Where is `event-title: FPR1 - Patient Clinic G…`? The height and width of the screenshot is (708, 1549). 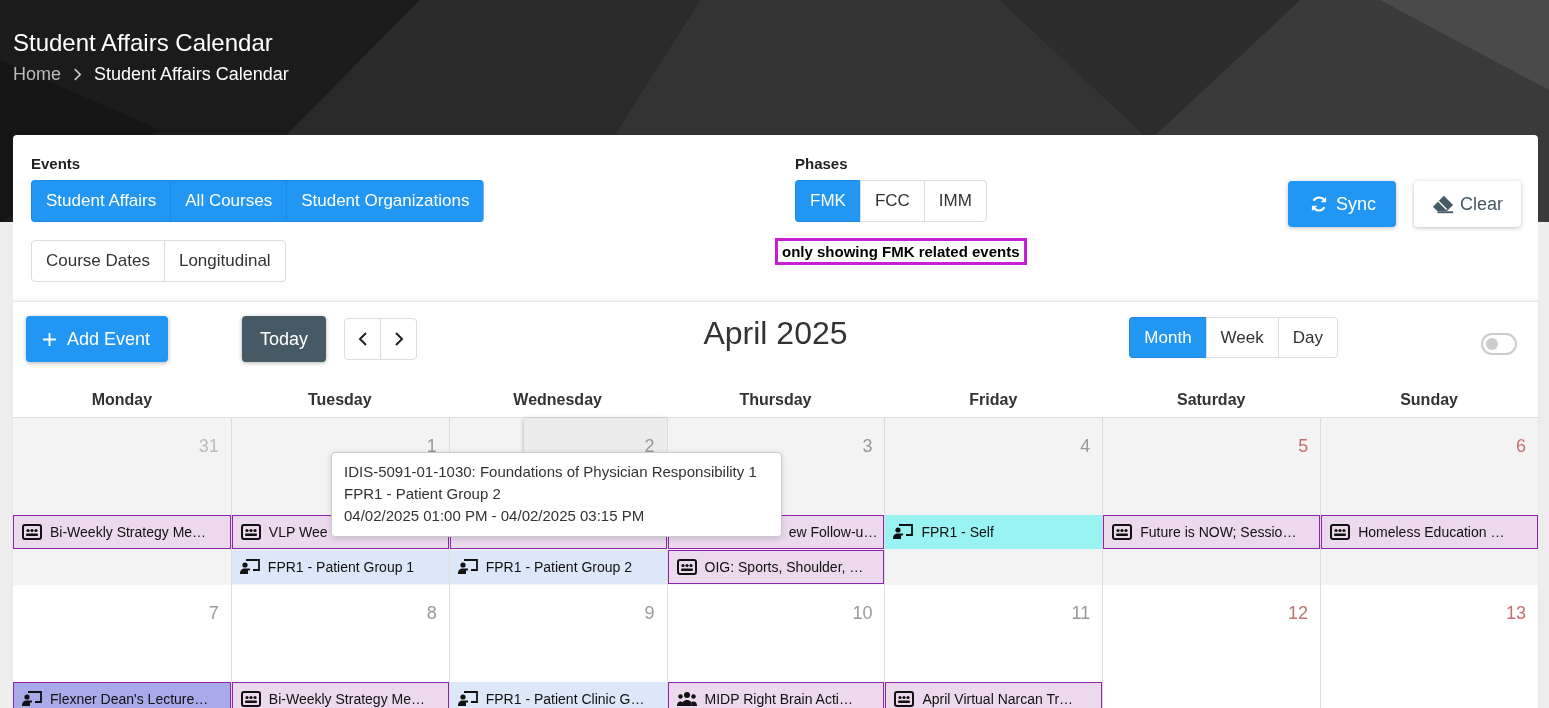
event-title: FPR1 - Patient Clinic G… is located at coordinates (565, 699).